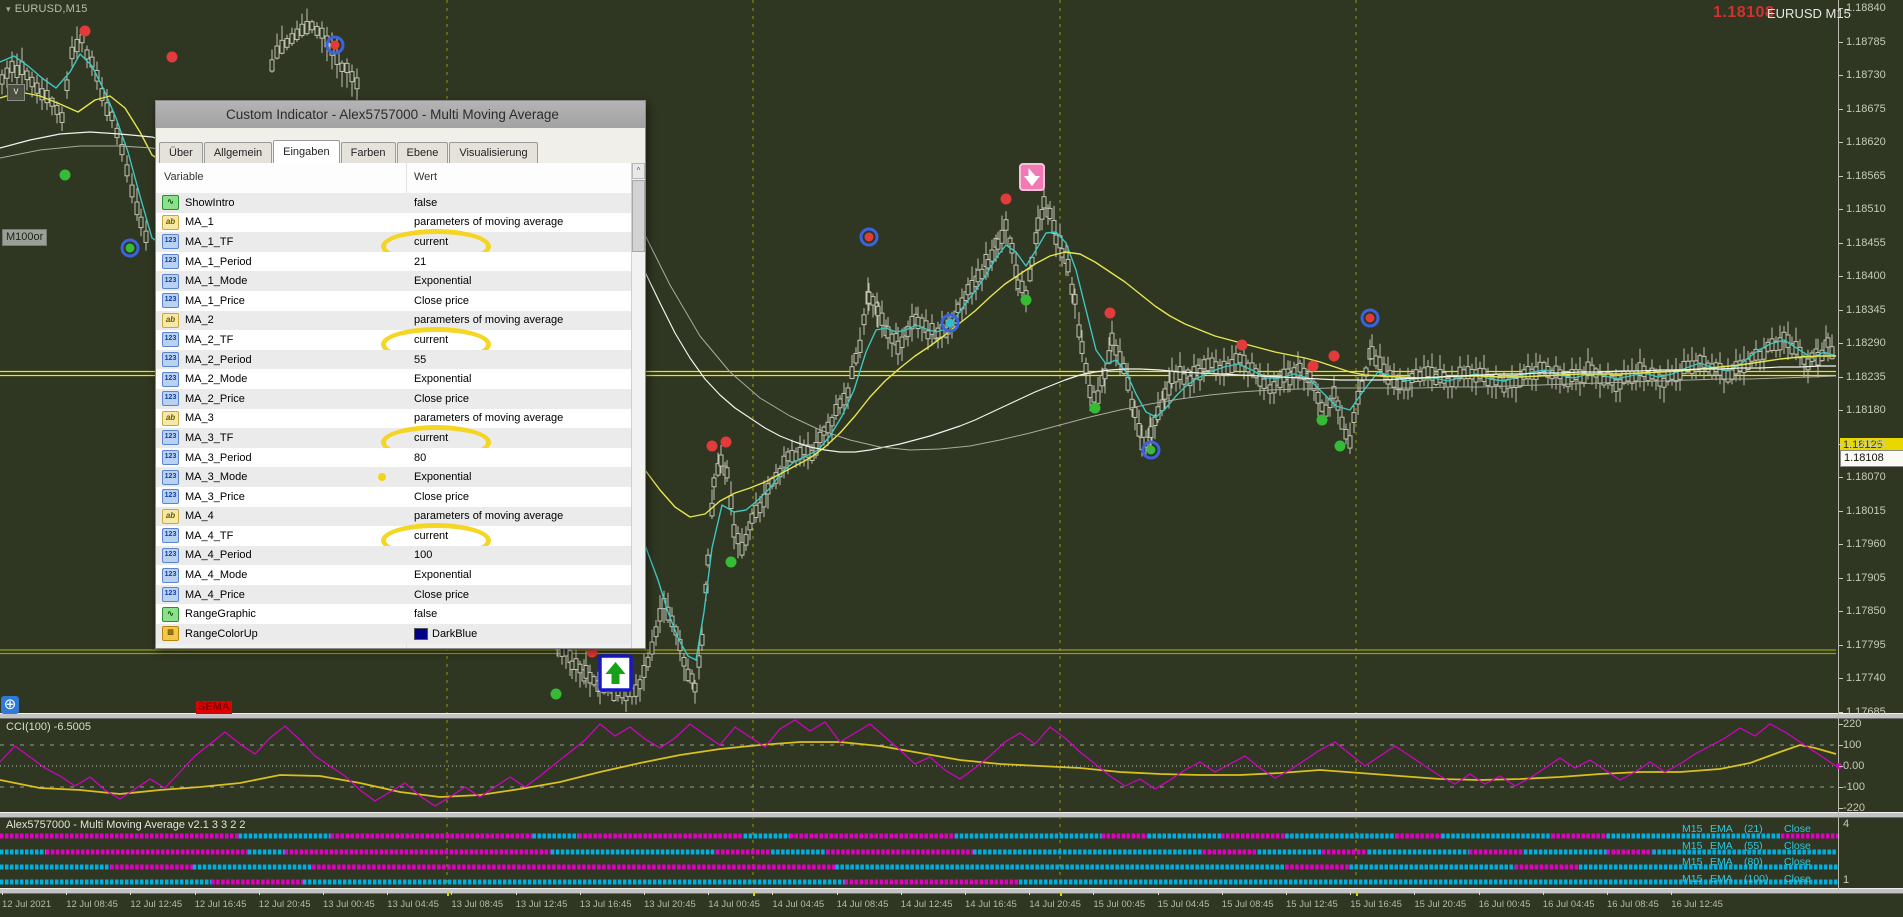 The height and width of the screenshot is (917, 1903). What do you see at coordinates (394, 281) in the screenshot?
I see `param-row: 123 MA_1_Mode Exponential` at bounding box center [394, 281].